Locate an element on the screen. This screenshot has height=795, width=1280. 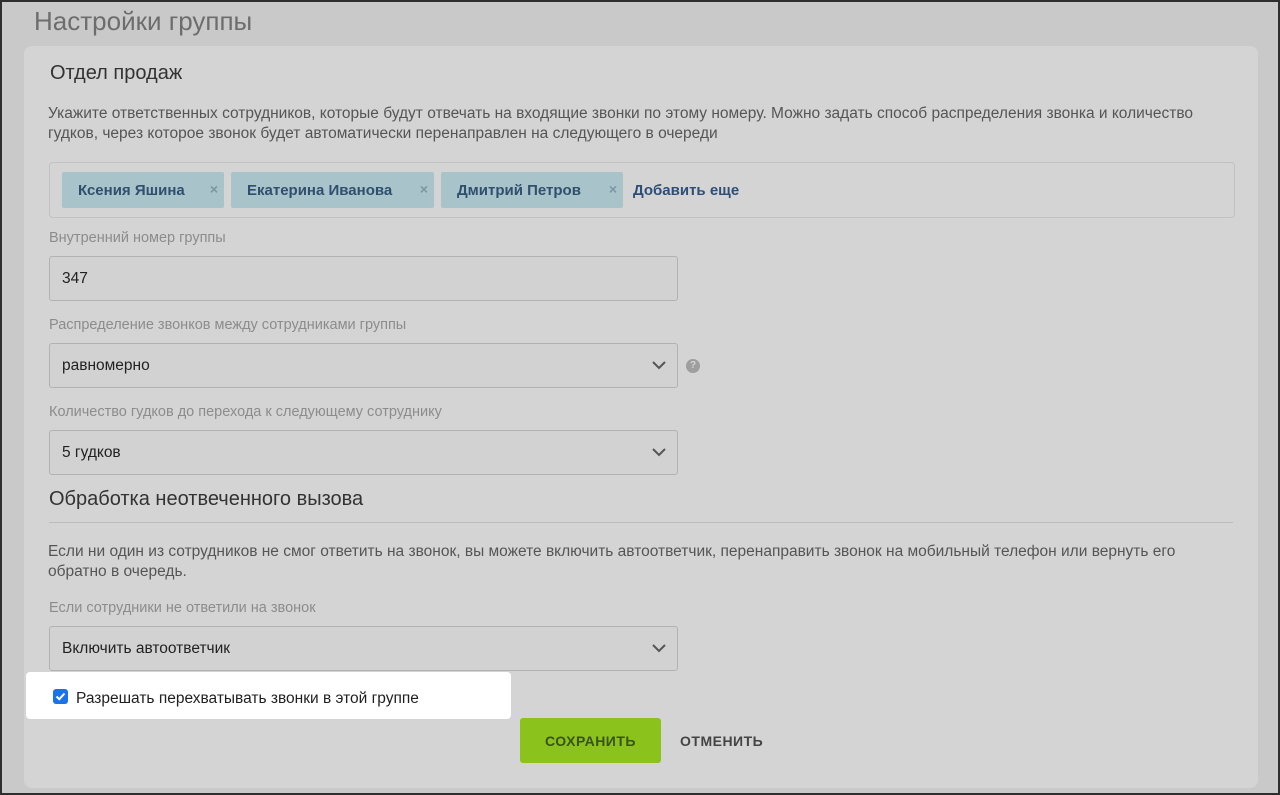
employee-tag: Дмитрий Петров × is located at coordinates (532, 190).